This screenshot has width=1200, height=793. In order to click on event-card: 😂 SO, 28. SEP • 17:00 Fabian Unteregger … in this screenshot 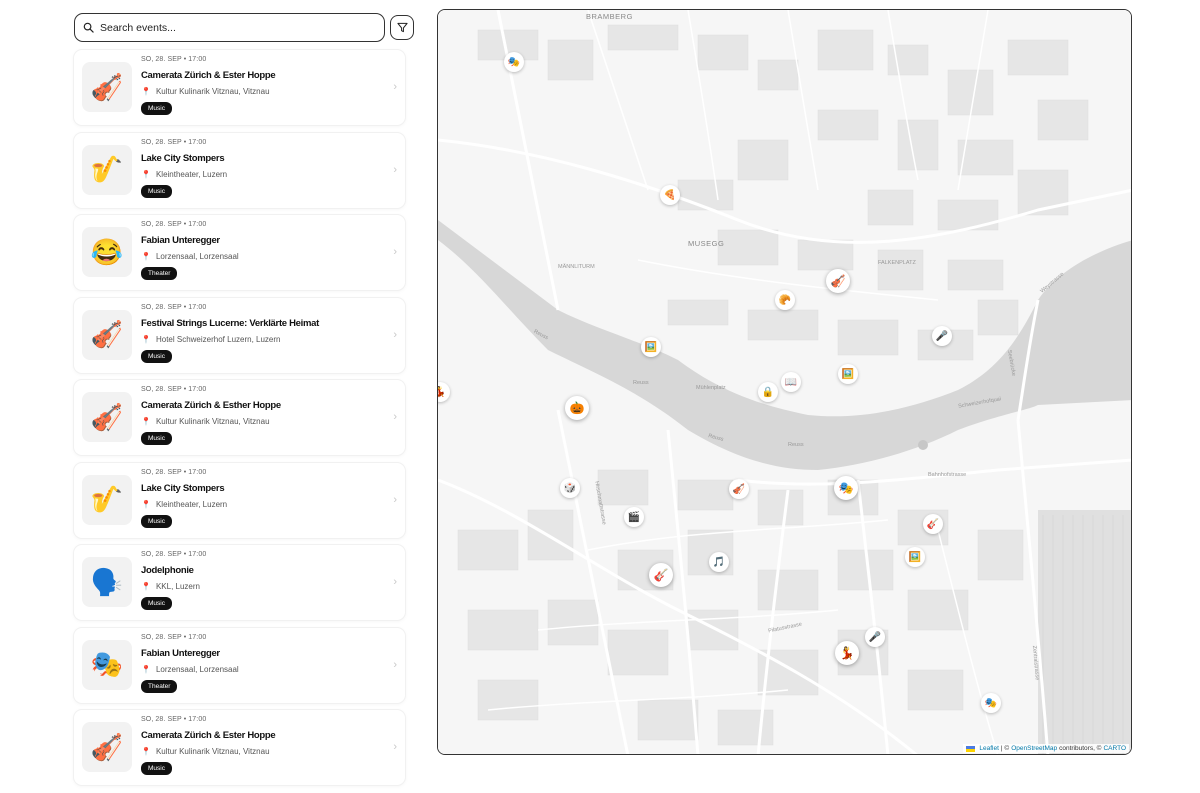, I will do `click(239, 252)`.